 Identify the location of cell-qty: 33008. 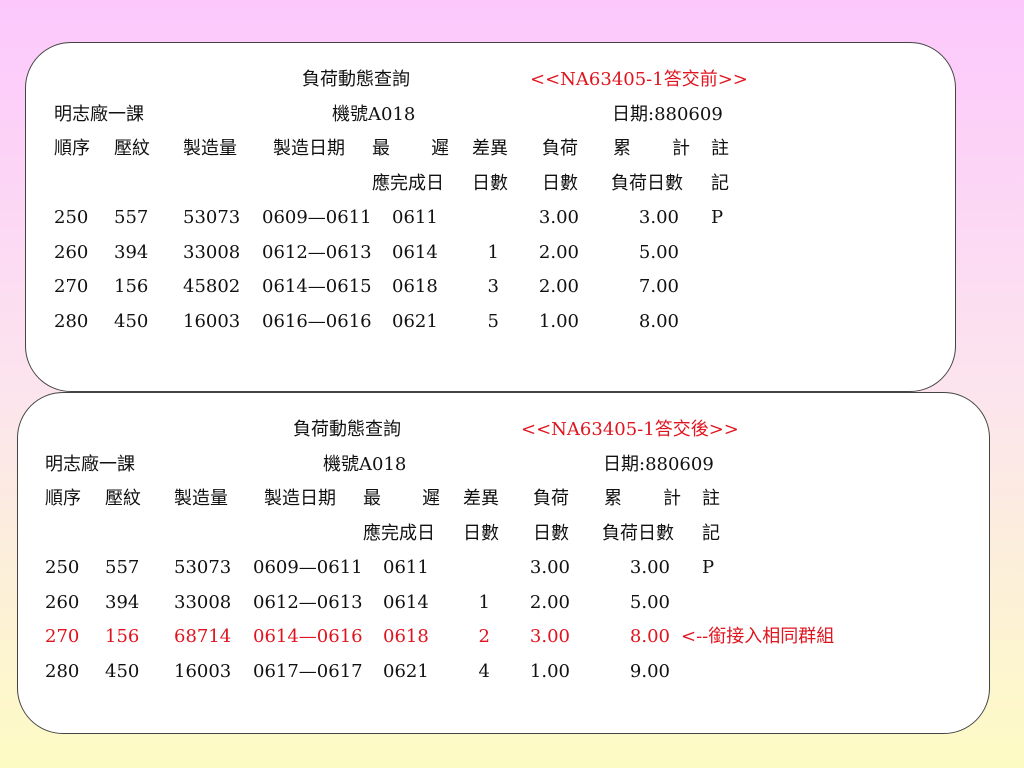
(212, 252).